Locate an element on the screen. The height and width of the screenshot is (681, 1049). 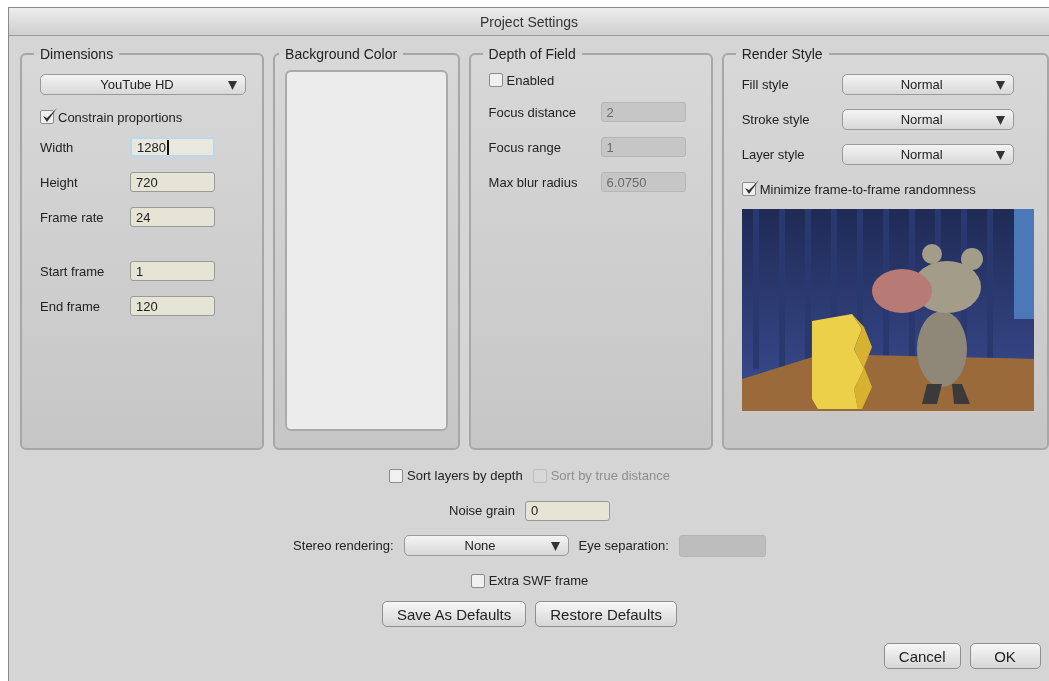
input-field: 0 is located at coordinates (567, 510).